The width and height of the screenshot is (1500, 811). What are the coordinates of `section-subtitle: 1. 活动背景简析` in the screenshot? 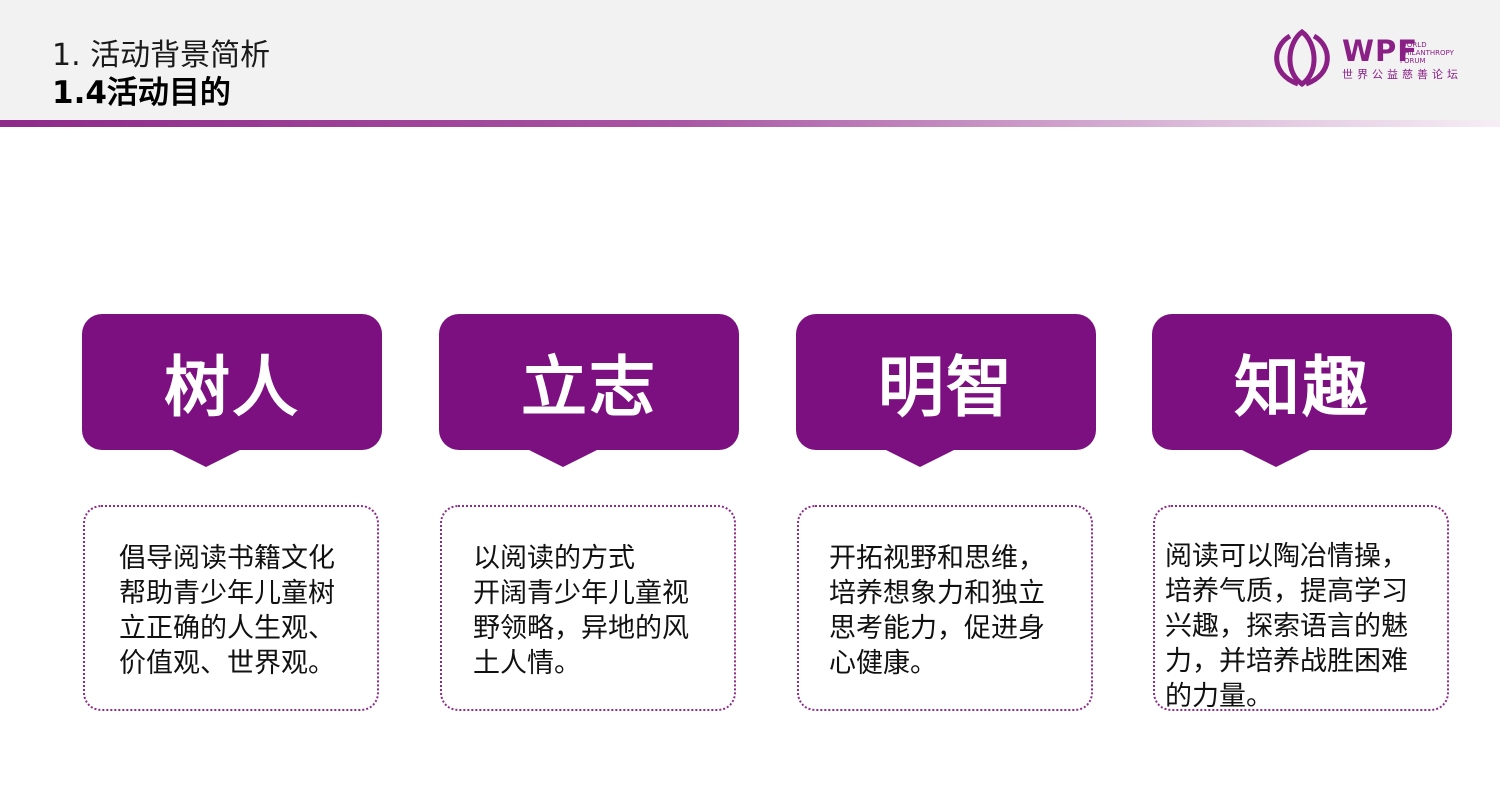 It's located at (161, 55).